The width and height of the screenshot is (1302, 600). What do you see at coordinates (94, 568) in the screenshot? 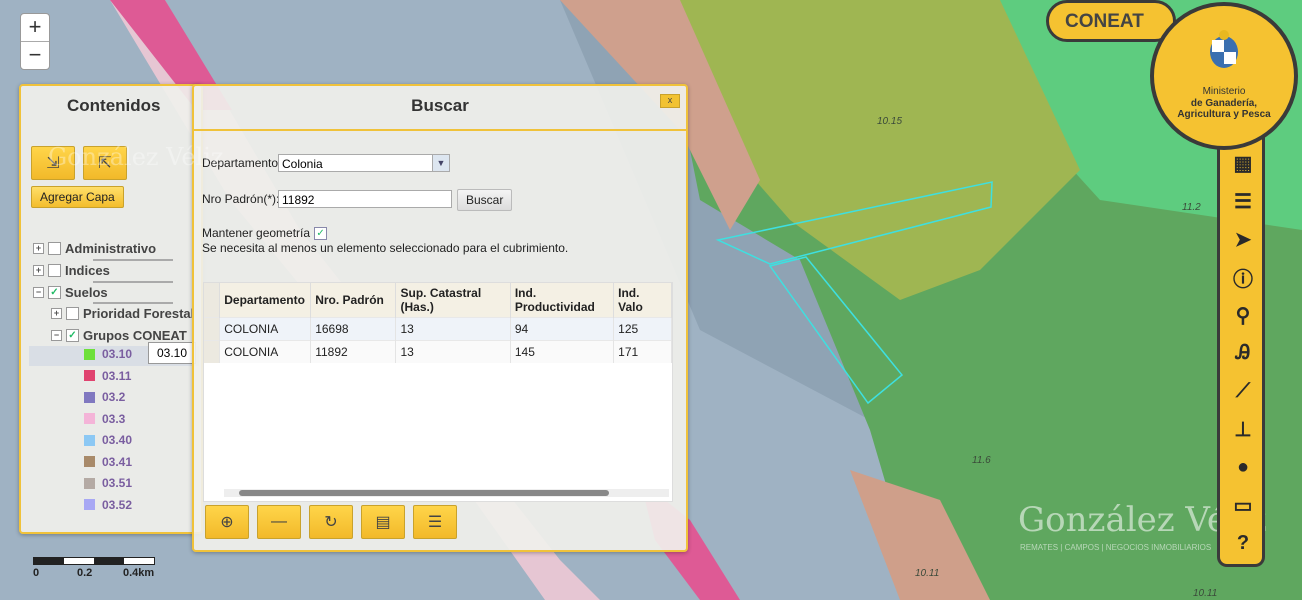
I see `scale-bar: 0 0.2 0.4km` at bounding box center [94, 568].